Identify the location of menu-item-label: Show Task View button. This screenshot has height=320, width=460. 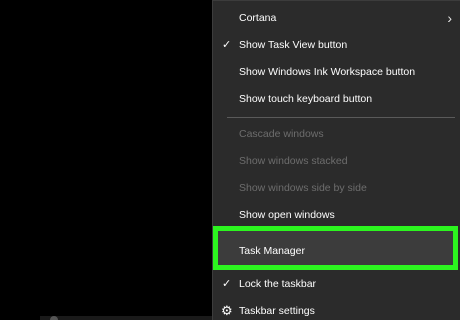
(293, 45).